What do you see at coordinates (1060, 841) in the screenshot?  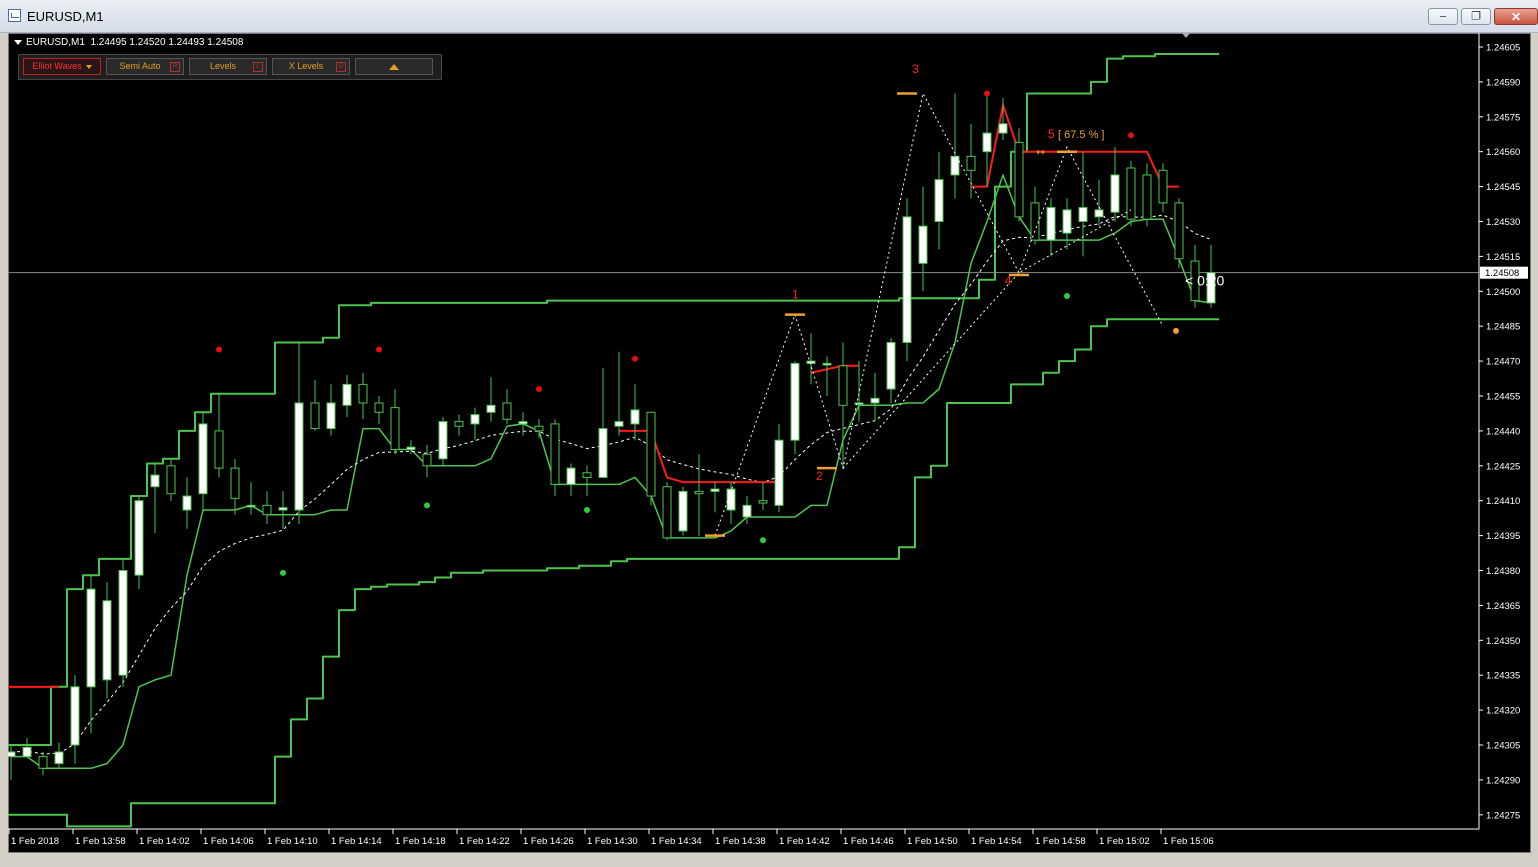 I see `time-tick-label: 1 Feb 14:58` at bounding box center [1060, 841].